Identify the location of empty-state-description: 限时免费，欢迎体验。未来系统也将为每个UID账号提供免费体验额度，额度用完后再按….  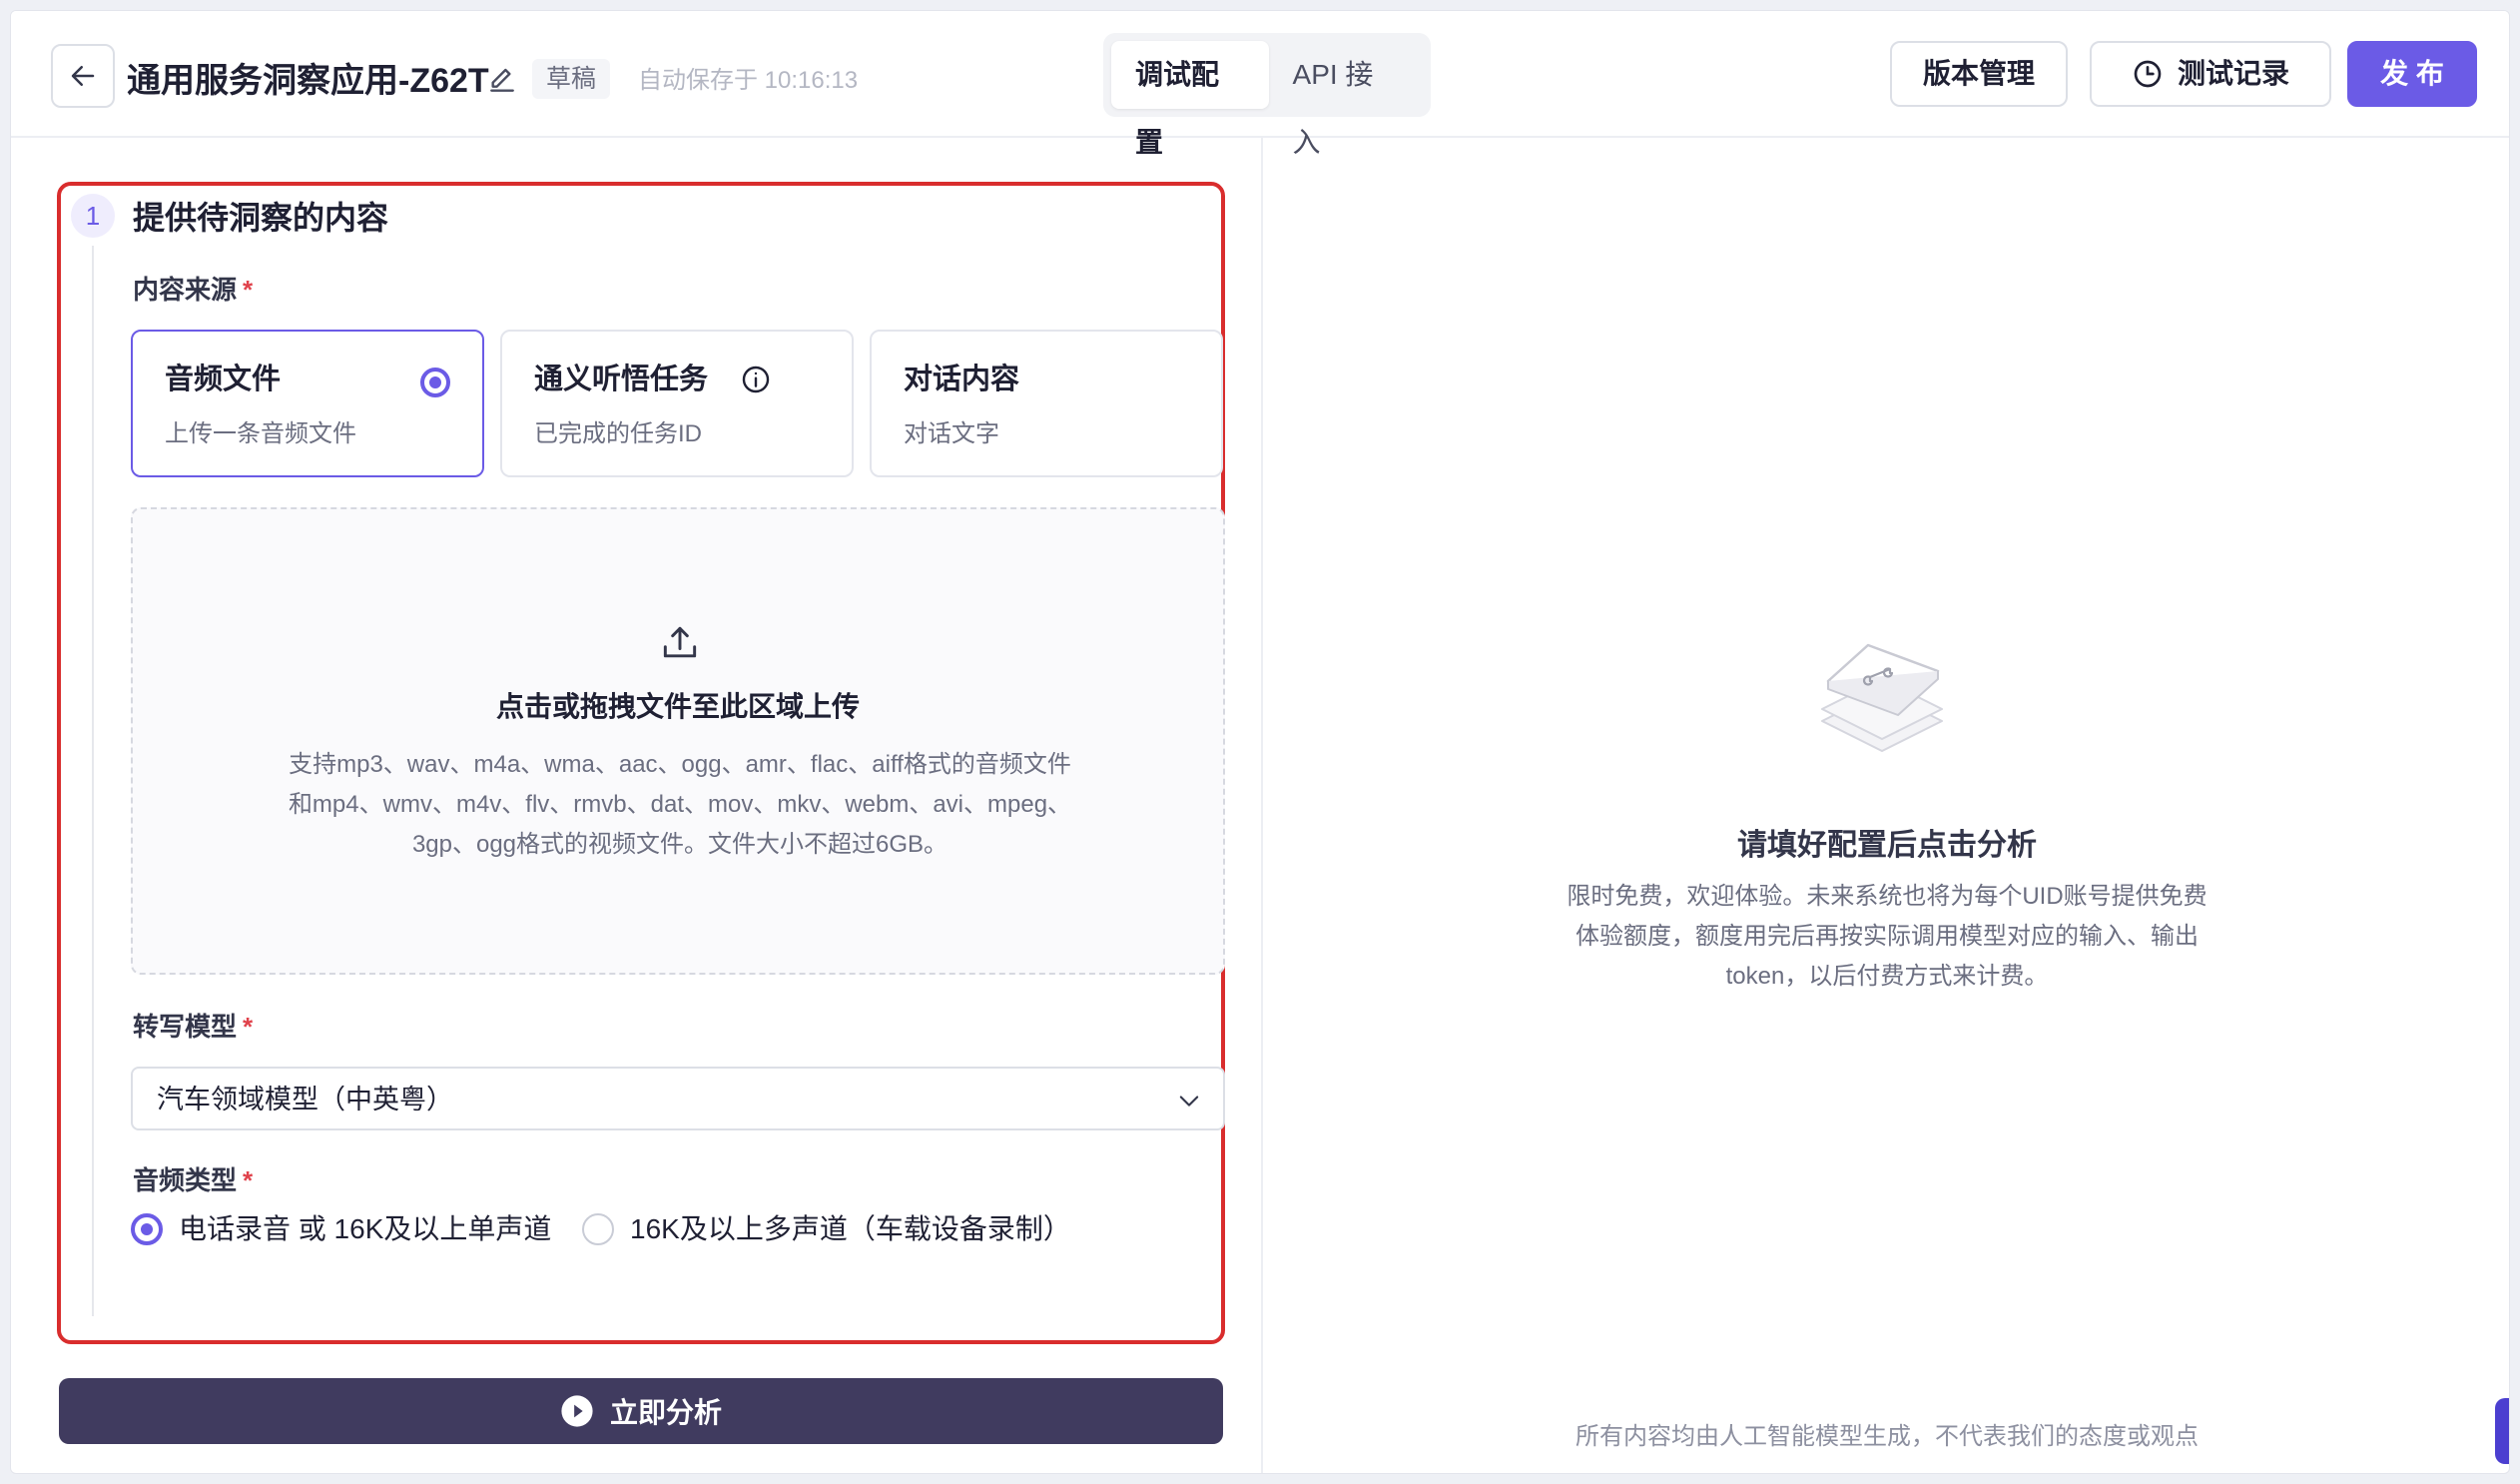
(1887, 937).